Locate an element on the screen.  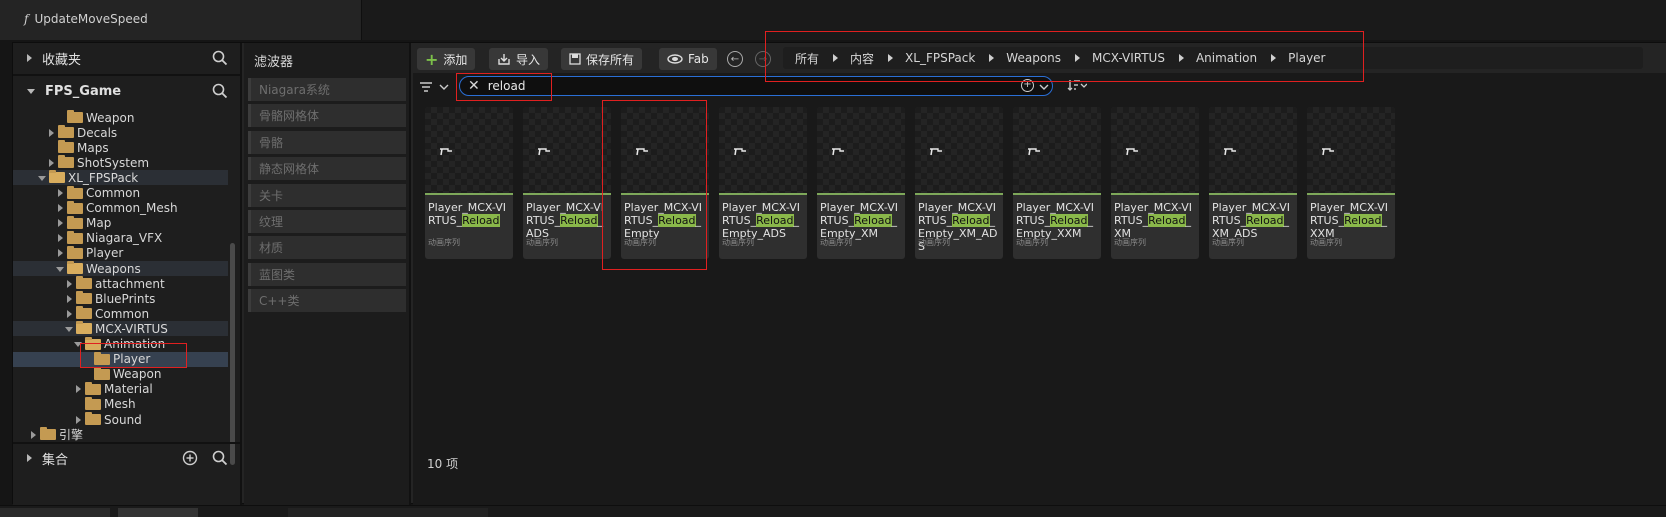
tree-folder-item: Map is located at coordinates (120, 223).